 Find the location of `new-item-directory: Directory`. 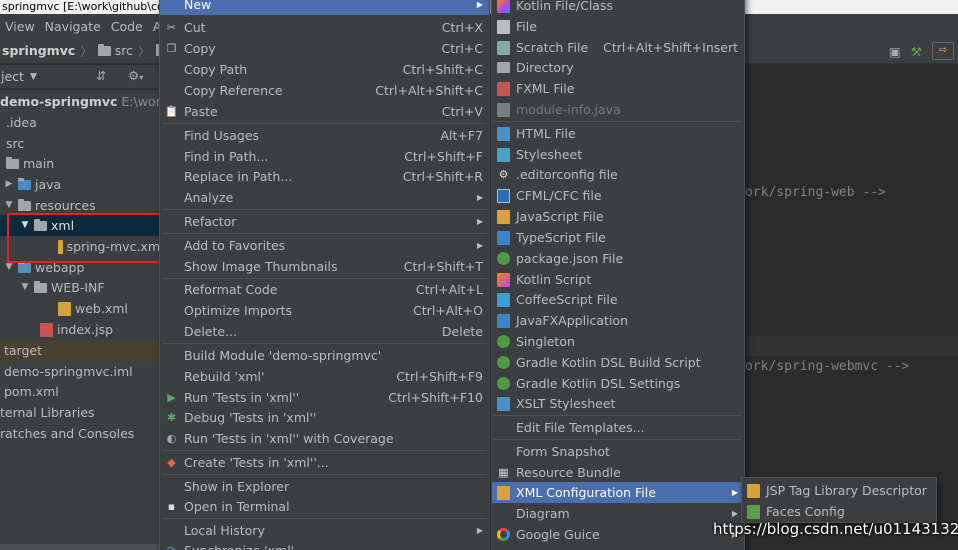

new-item-directory: Directory is located at coordinates (618, 67).